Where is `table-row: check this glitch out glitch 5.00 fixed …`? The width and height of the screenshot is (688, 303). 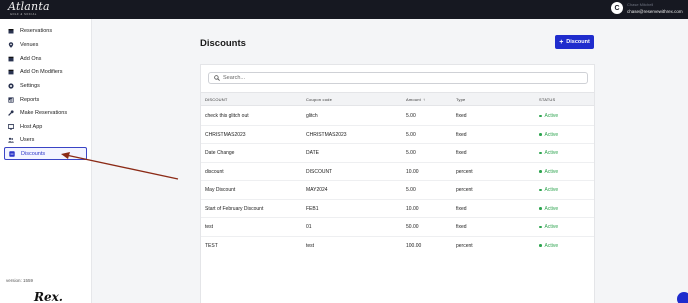
table-row: check this glitch out glitch 5.00 fixed … is located at coordinates (397, 116).